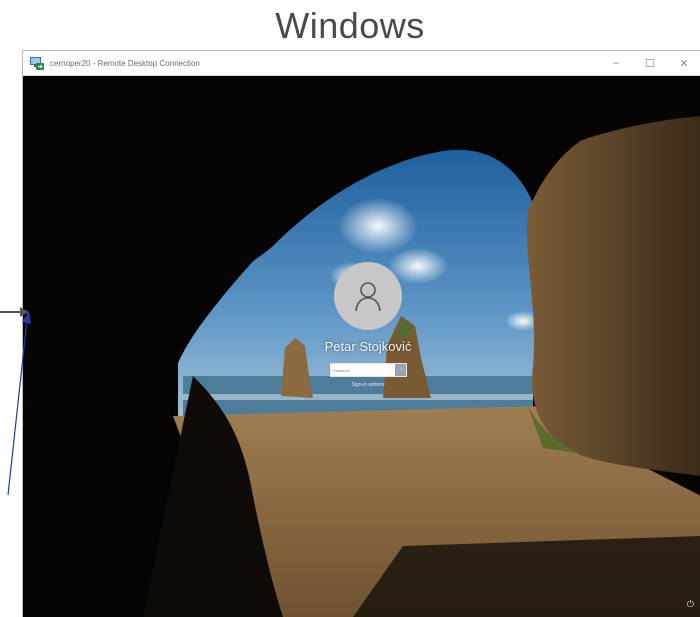 This screenshot has height=617, width=700. I want to click on close-button: ✕, so click(683, 63).